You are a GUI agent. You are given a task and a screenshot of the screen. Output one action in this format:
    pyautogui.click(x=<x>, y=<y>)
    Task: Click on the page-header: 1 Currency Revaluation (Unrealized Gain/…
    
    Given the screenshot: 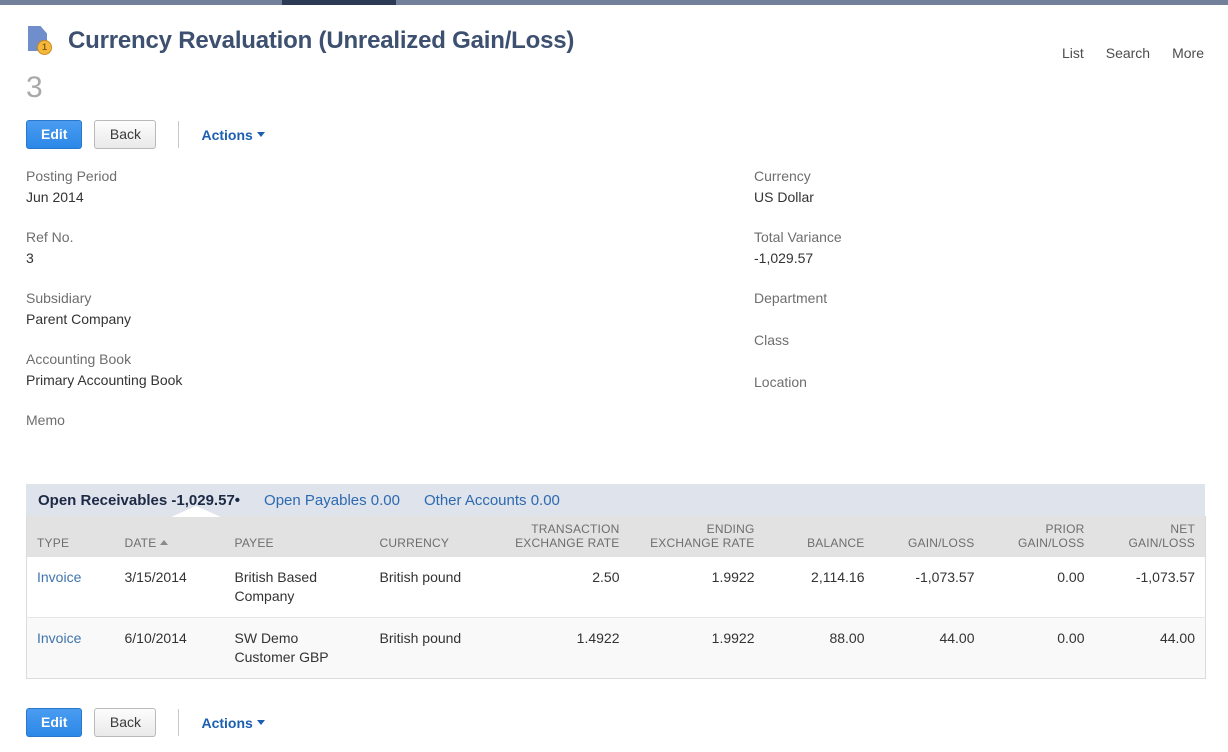 What is the action you would take?
    pyautogui.click(x=614, y=59)
    